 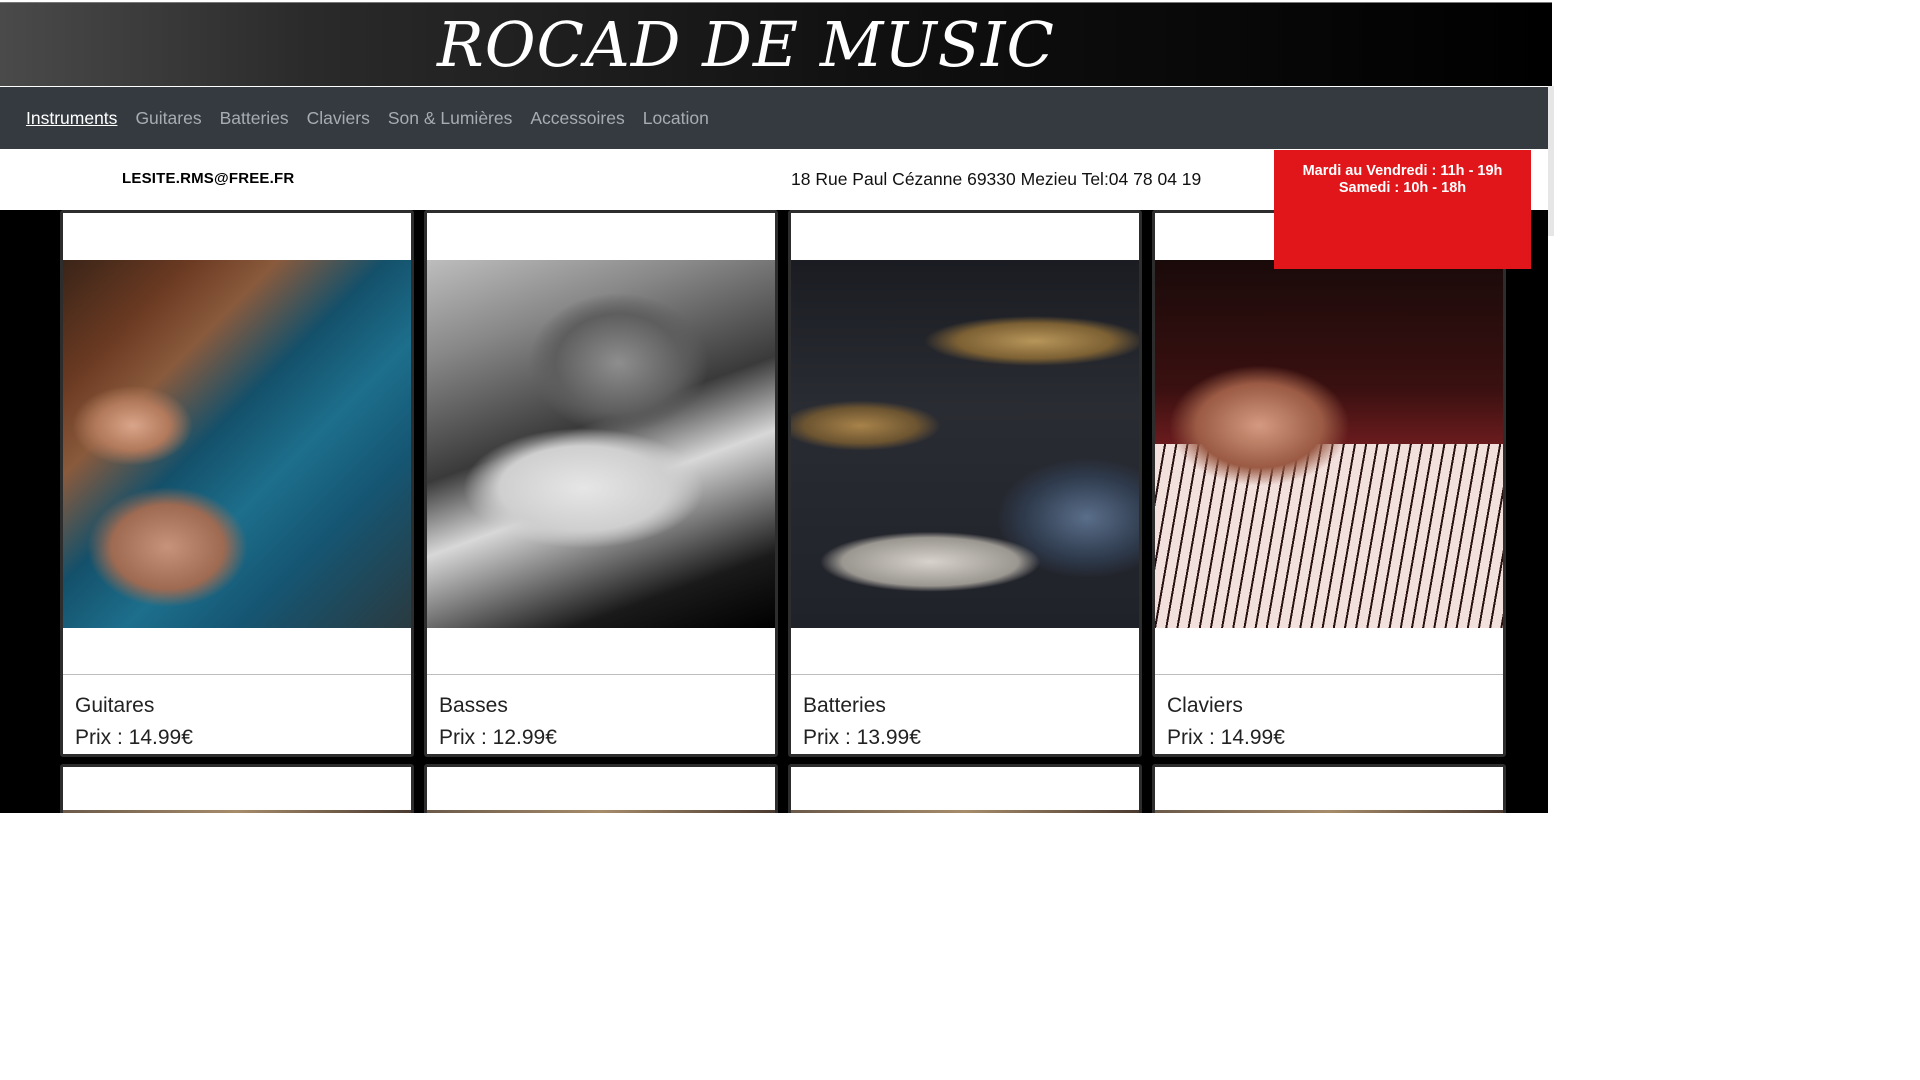 What do you see at coordinates (71, 118) in the screenshot?
I see `nav-instruments: Instruments` at bounding box center [71, 118].